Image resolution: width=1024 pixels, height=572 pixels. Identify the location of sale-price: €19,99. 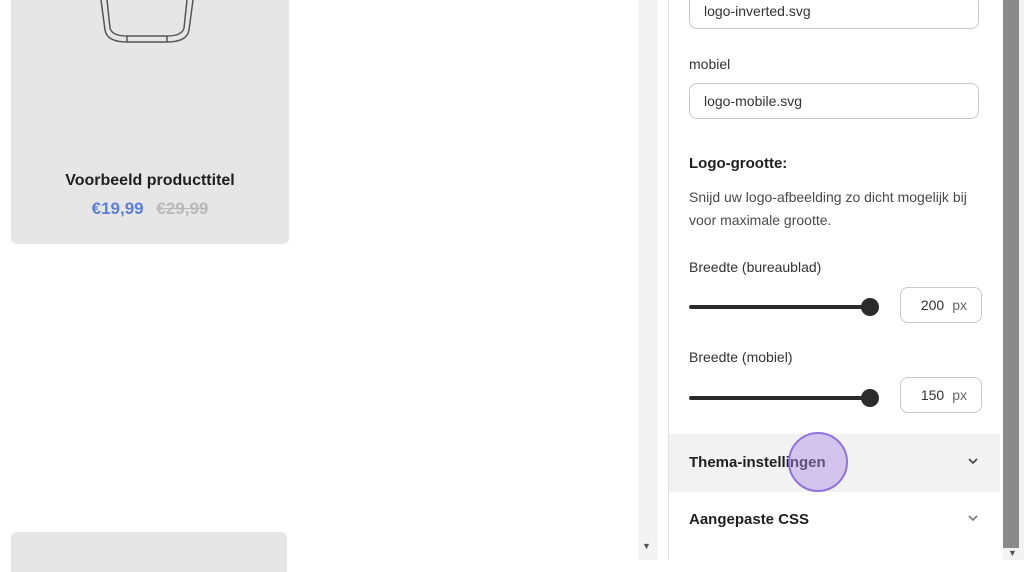
(117, 208).